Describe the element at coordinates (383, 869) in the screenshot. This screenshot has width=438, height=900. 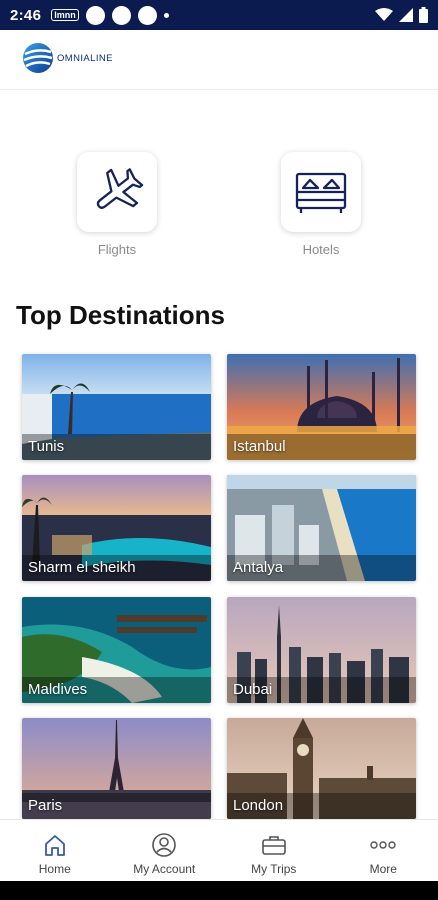
I see `nav-more-label: More` at that location.